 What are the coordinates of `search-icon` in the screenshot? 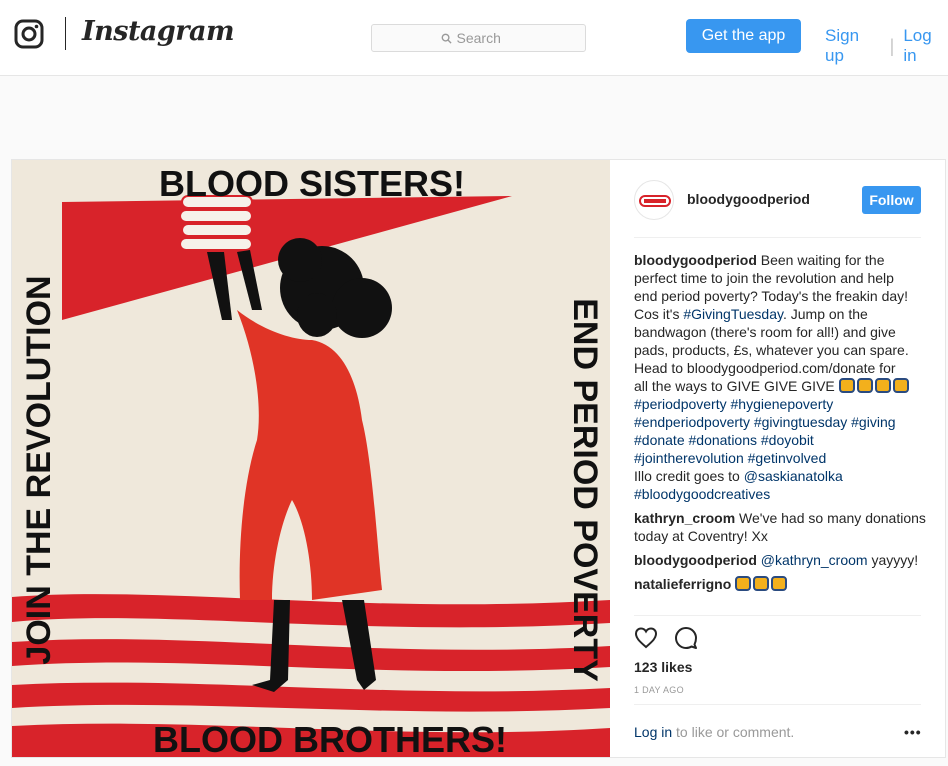 It's located at (446, 38).